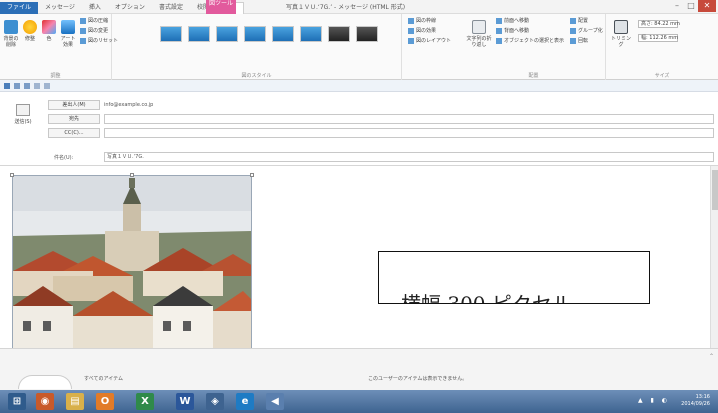 This screenshot has width=718, height=413. I want to click on file-explorer-icon: ▤, so click(75, 401).